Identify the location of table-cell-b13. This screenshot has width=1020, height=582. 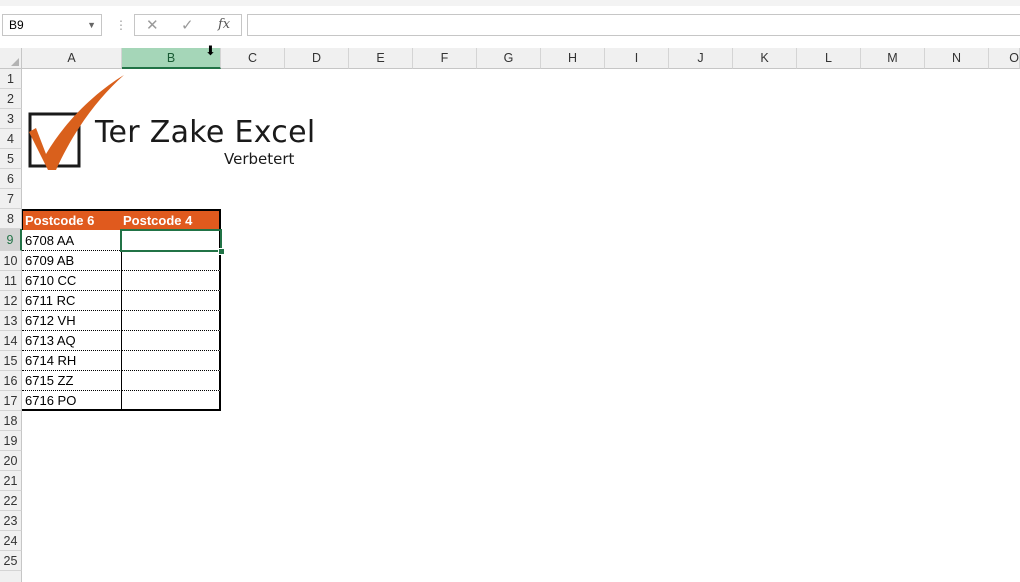
(171, 321).